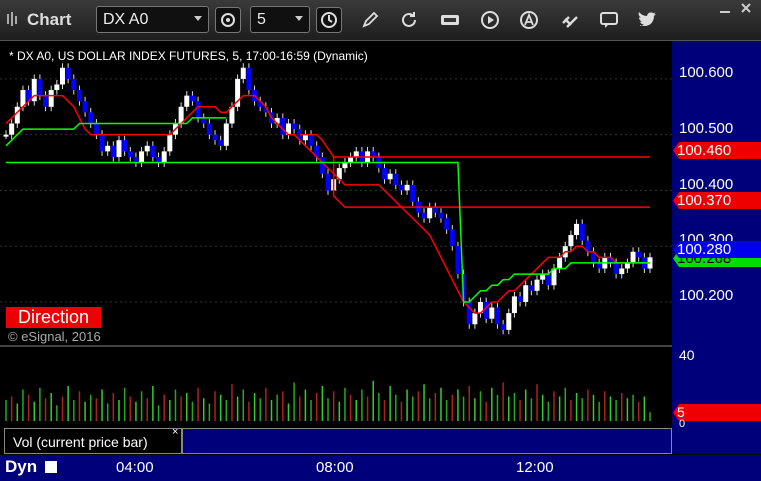 The height and width of the screenshot is (481, 761). I want to click on refresh-icon, so click(409, 19).